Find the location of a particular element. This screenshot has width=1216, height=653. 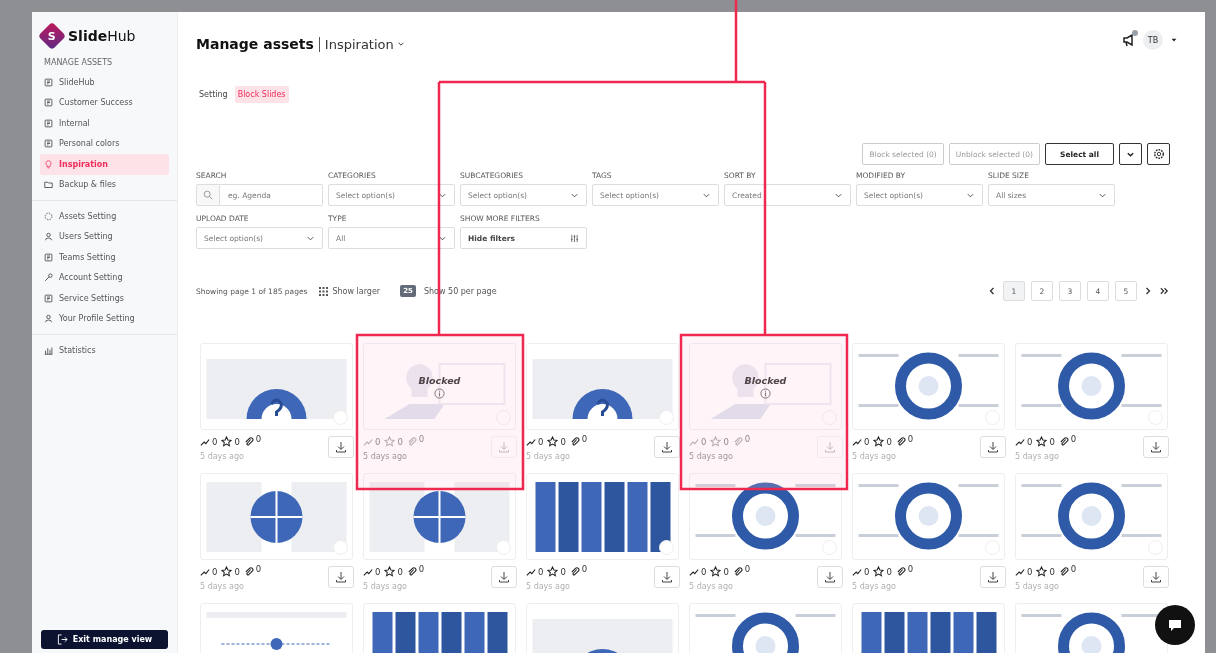

logo-icon: S is located at coordinates (52, 36).